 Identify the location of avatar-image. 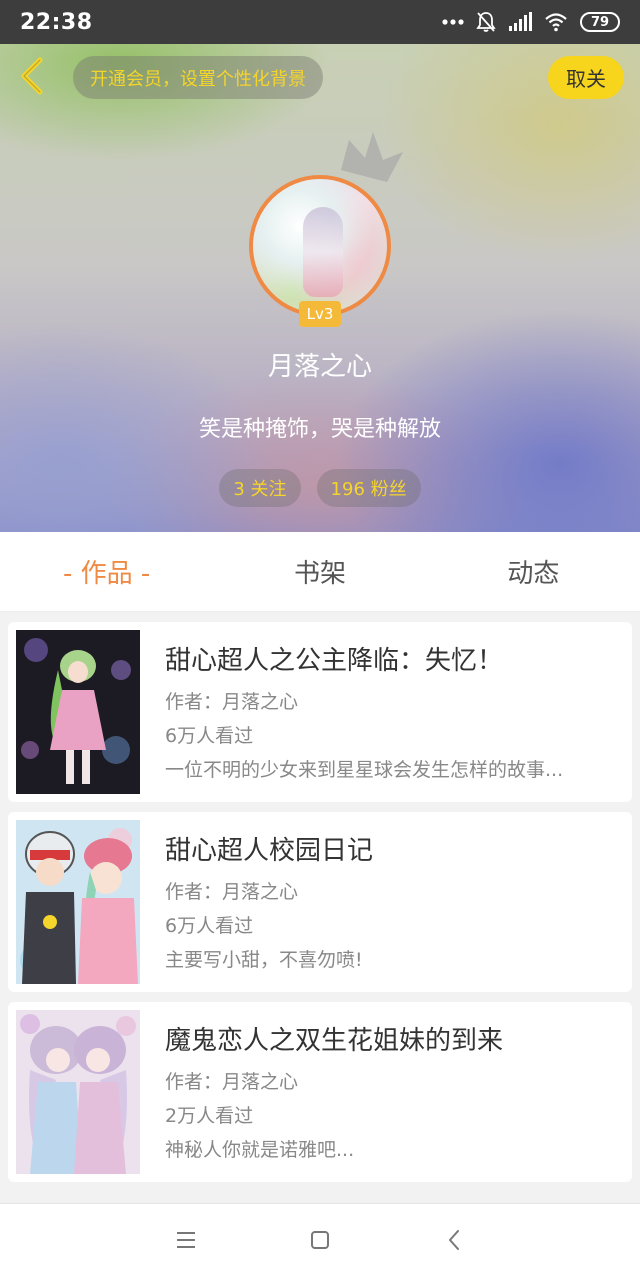
(320, 246).